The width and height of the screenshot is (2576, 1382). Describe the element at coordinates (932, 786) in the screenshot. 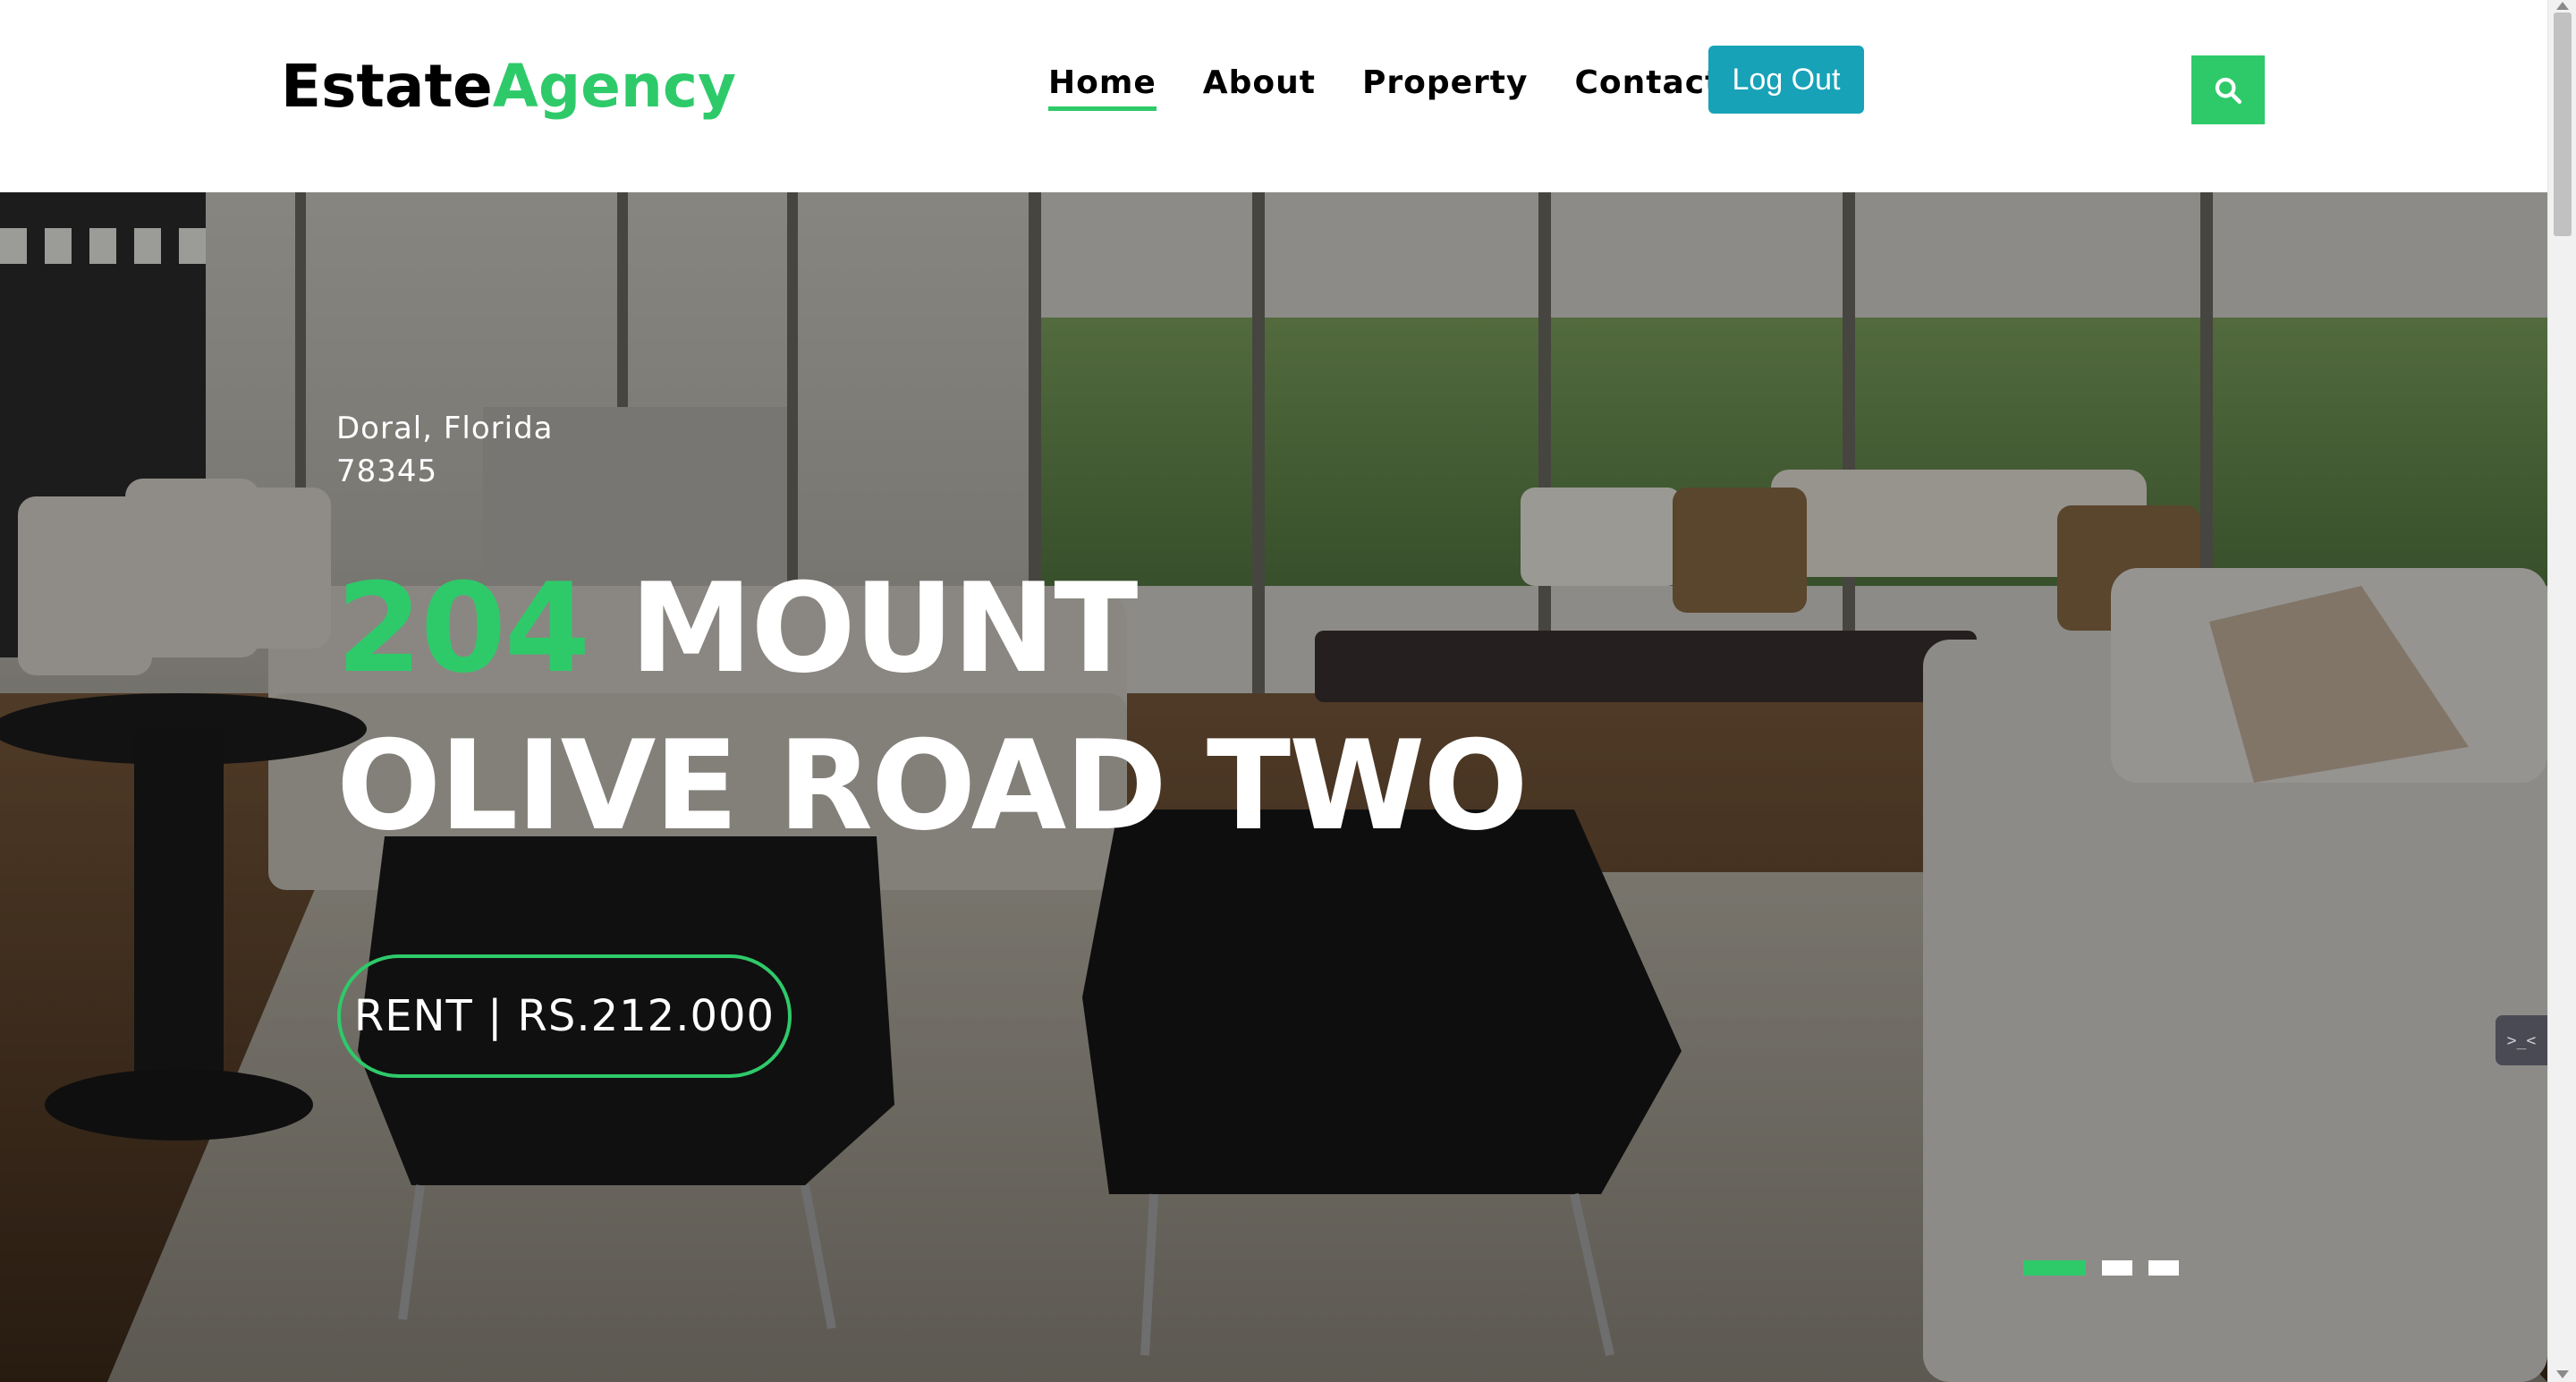

I see `title-line2: OLIVE ROAD TWO` at that location.